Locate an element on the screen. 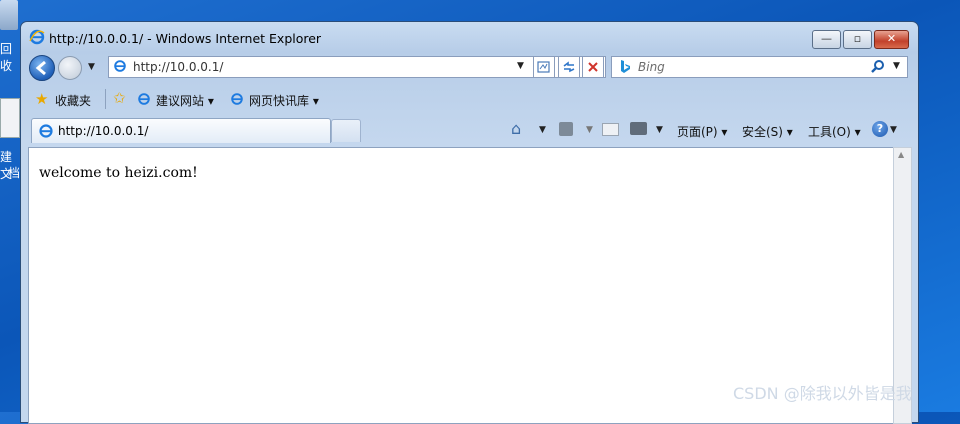 The image size is (960, 424). recycle-bin-label: 回收 is located at coordinates (6, 57).